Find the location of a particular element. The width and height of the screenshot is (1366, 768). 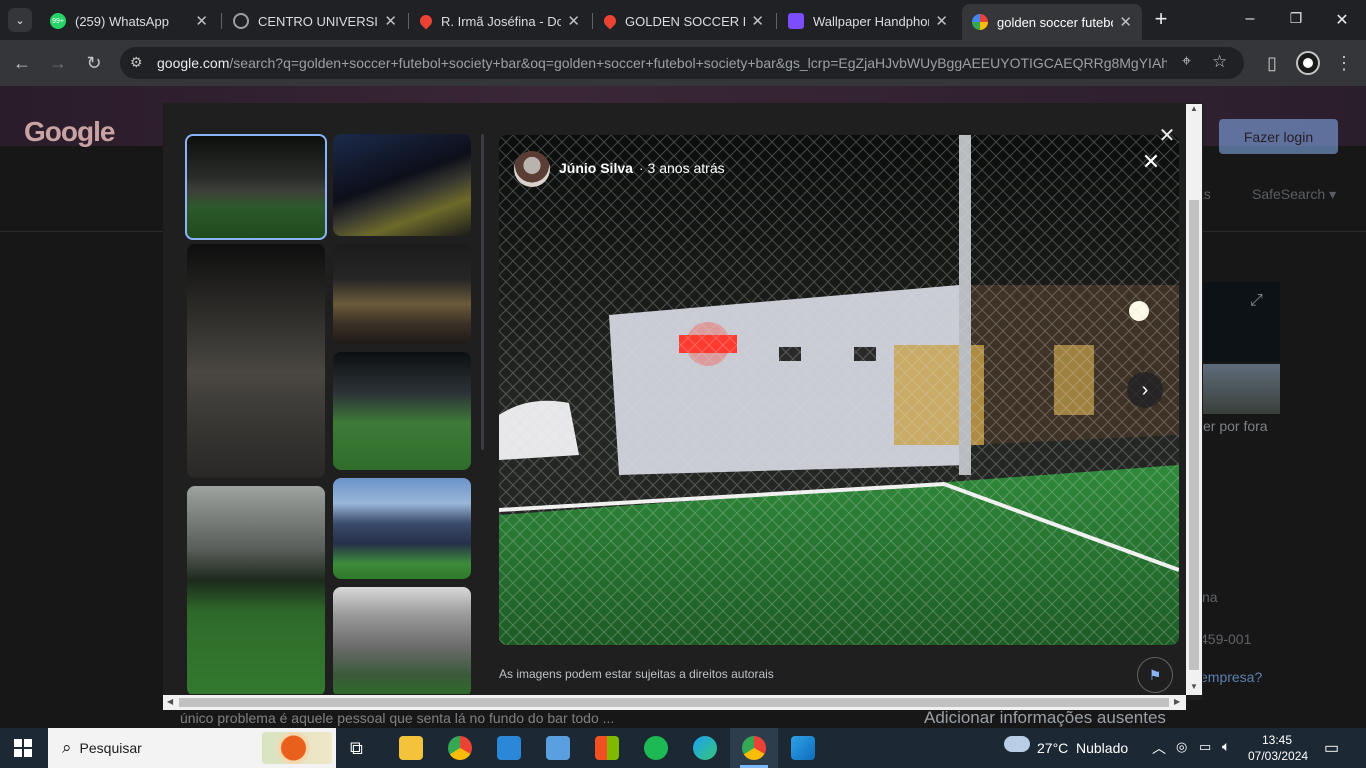

spotify-icon is located at coordinates (656, 748).